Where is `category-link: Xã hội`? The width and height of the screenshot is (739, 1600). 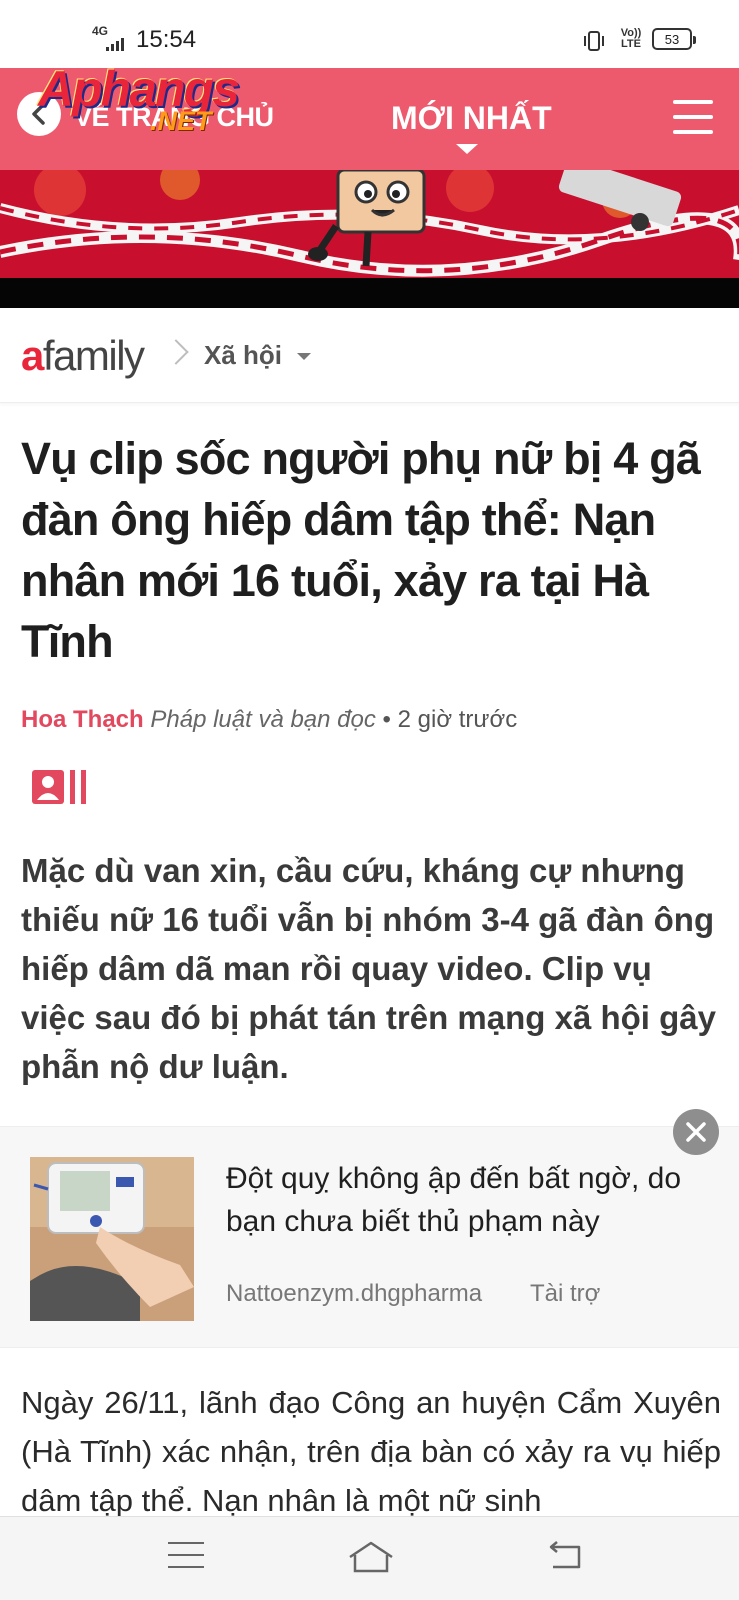 category-link: Xã hội is located at coordinates (243, 355).